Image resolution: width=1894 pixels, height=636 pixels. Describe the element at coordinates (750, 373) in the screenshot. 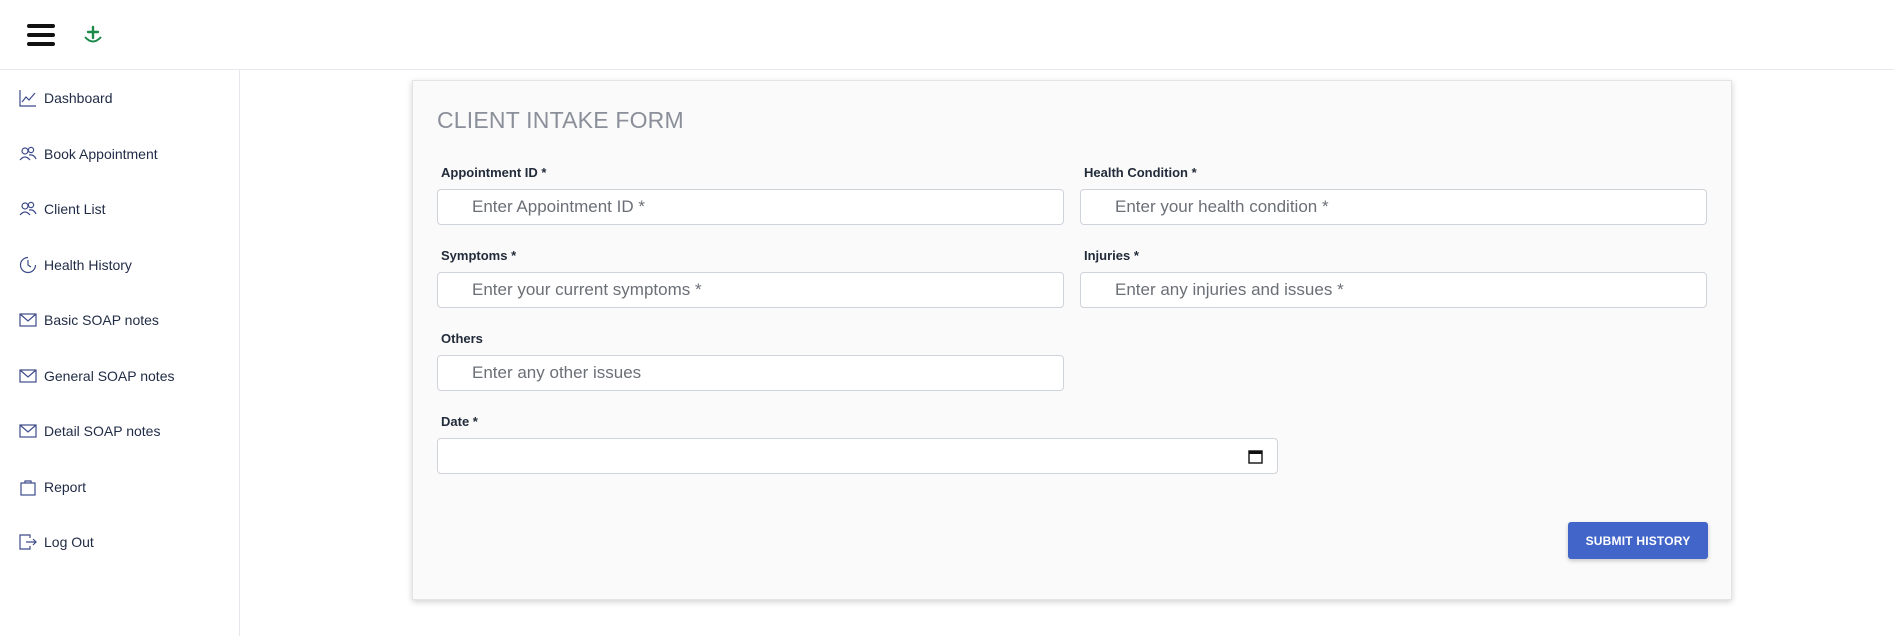

I see `others-input` at that location.